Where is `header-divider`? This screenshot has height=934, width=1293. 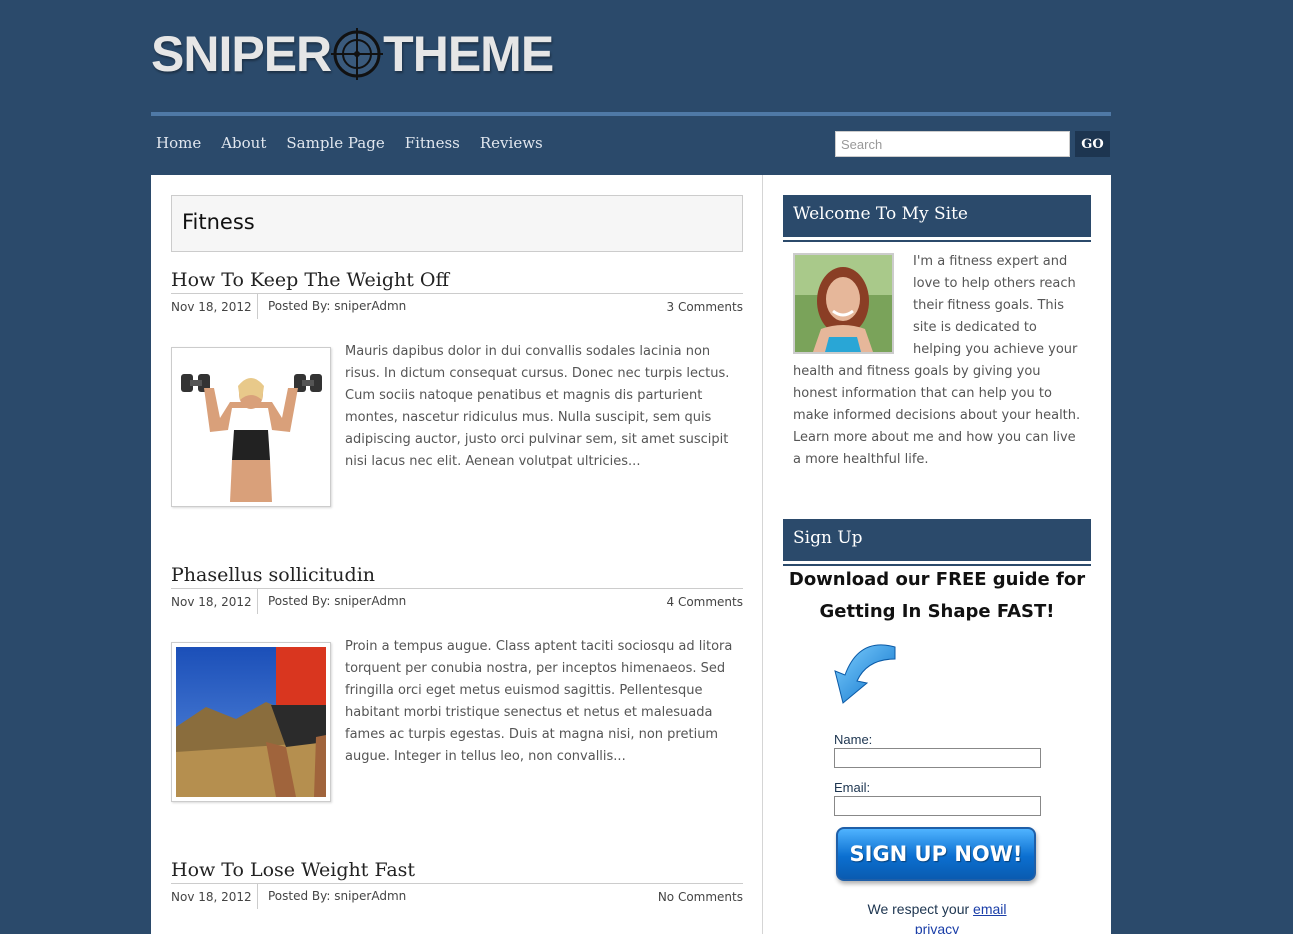
header-divider is located at coordinates (631, 114).